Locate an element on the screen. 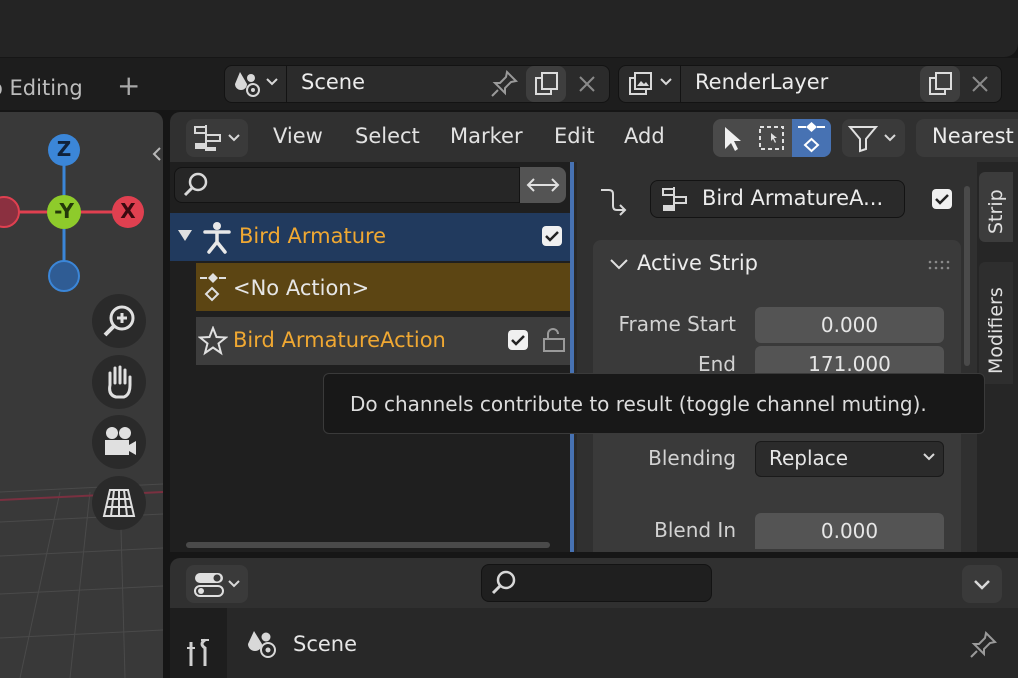 The height and width of the screenshot is (678, 1018). render-layer-icon is located at coordinates (641, 84).